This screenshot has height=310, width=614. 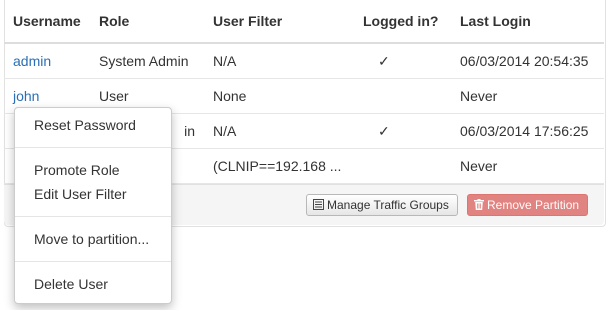 I want to click on menu-item-promote-role: Promote Role, so click(x=93, y=170).